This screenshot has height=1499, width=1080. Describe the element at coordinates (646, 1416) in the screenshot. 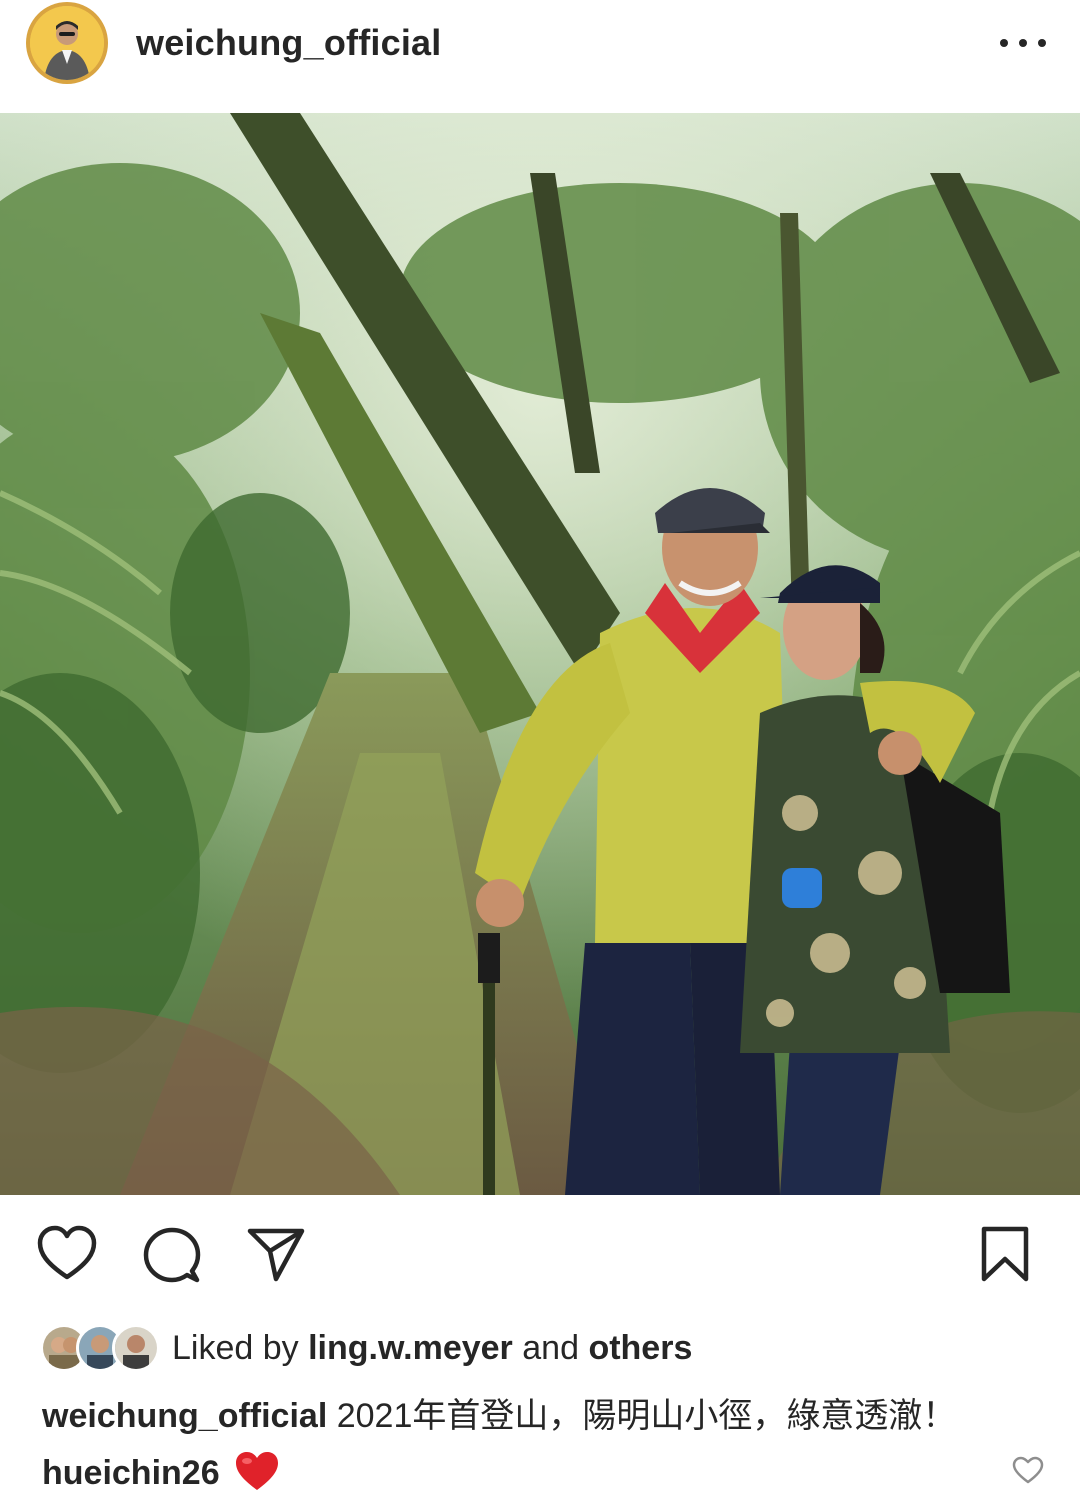

I see `caption-text: 2021年首登山，陽明山小徑，綠意透澈！` at that location.